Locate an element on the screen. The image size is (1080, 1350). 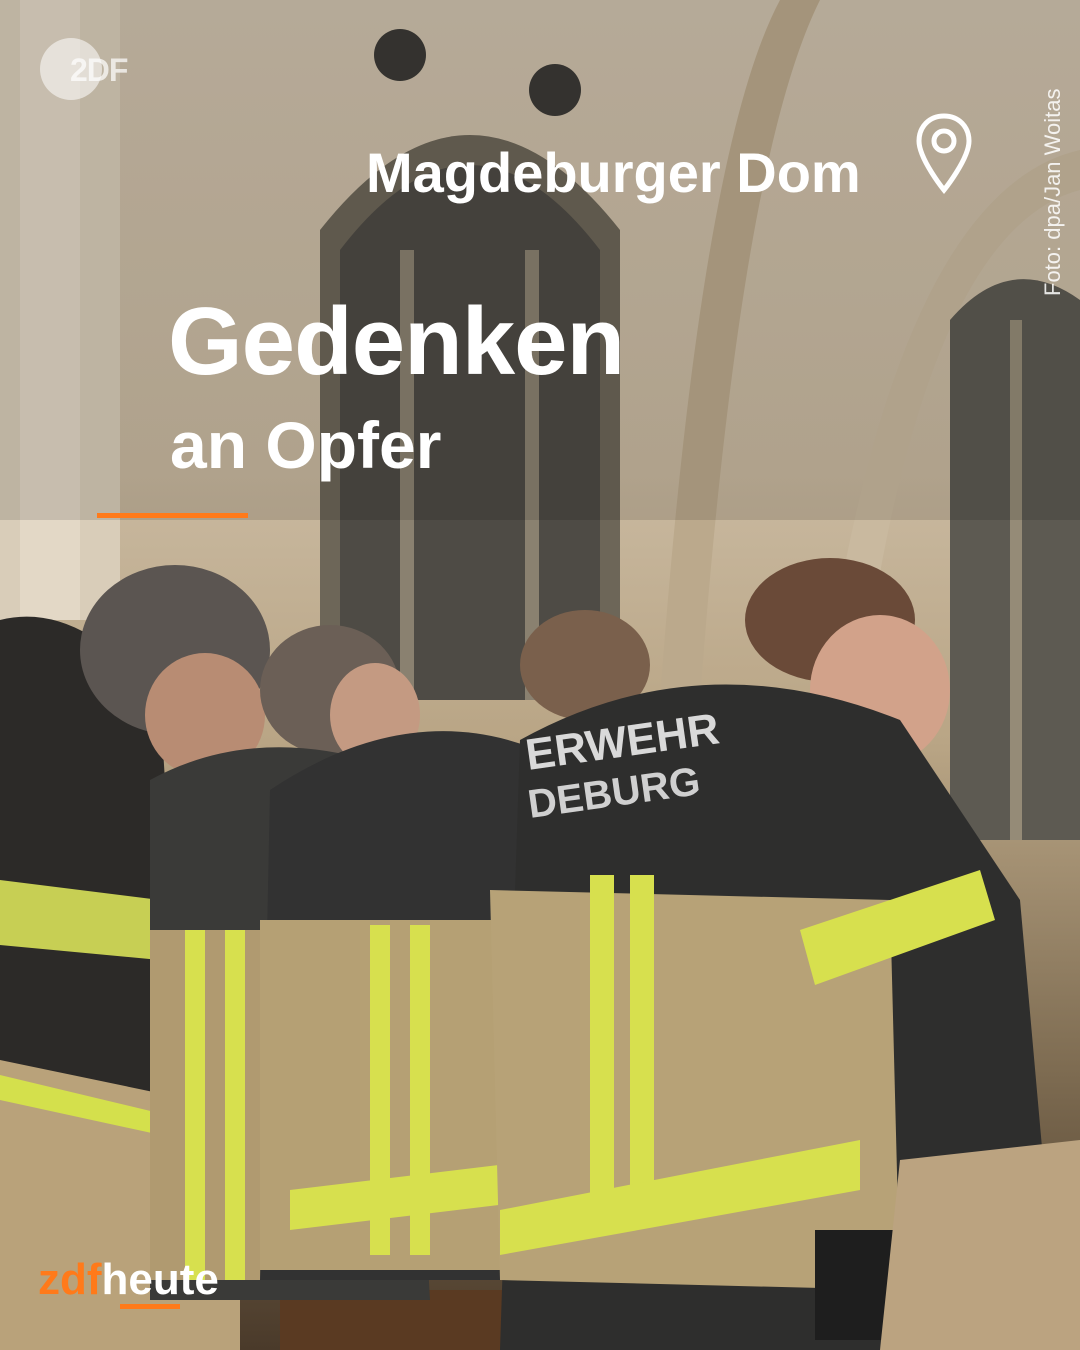
brand-logo: zdfheute is located at coordinates (128, 1280).